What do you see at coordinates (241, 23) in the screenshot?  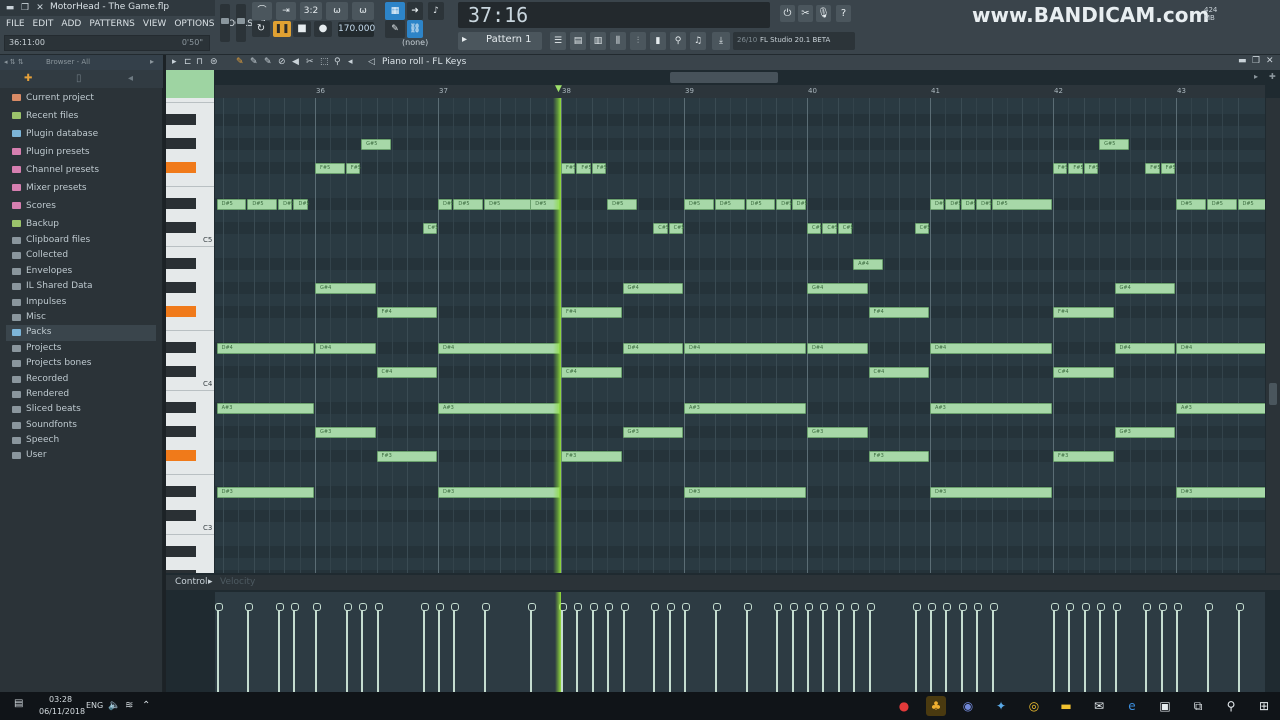 I see `master-pitch-slider` at bounding box center [241, 23].